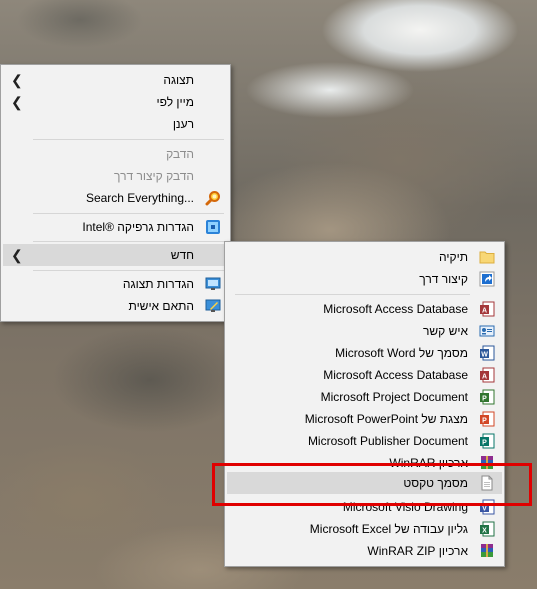  What do you see at coordinates (364, 551) in the screenshot?
I see `submenu-item-winrar-zip: ארכיון WinRAR ZIP` at bounding box center [364, 551].